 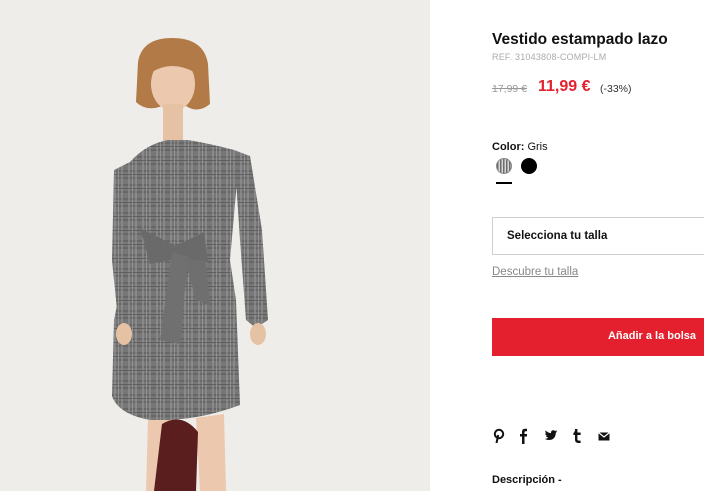 What do you see at coordinates (504, 183) in the screenshot?
I see `selected-swatch-indicator` at bounding box center [504, 183].